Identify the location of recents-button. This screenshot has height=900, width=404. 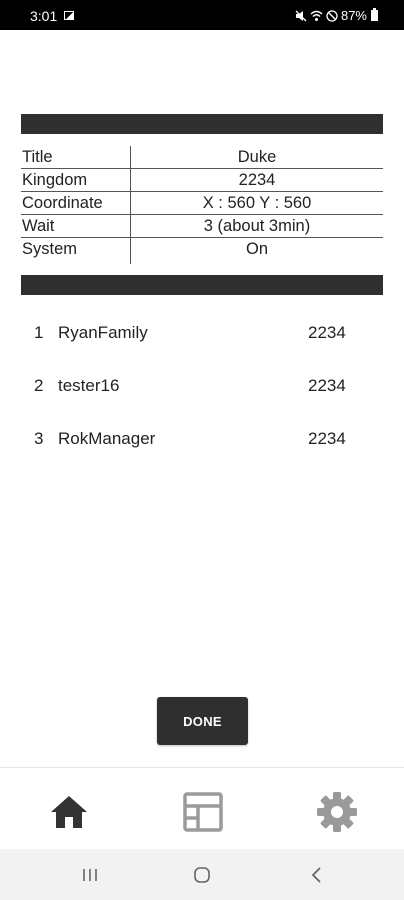
(90, 875).